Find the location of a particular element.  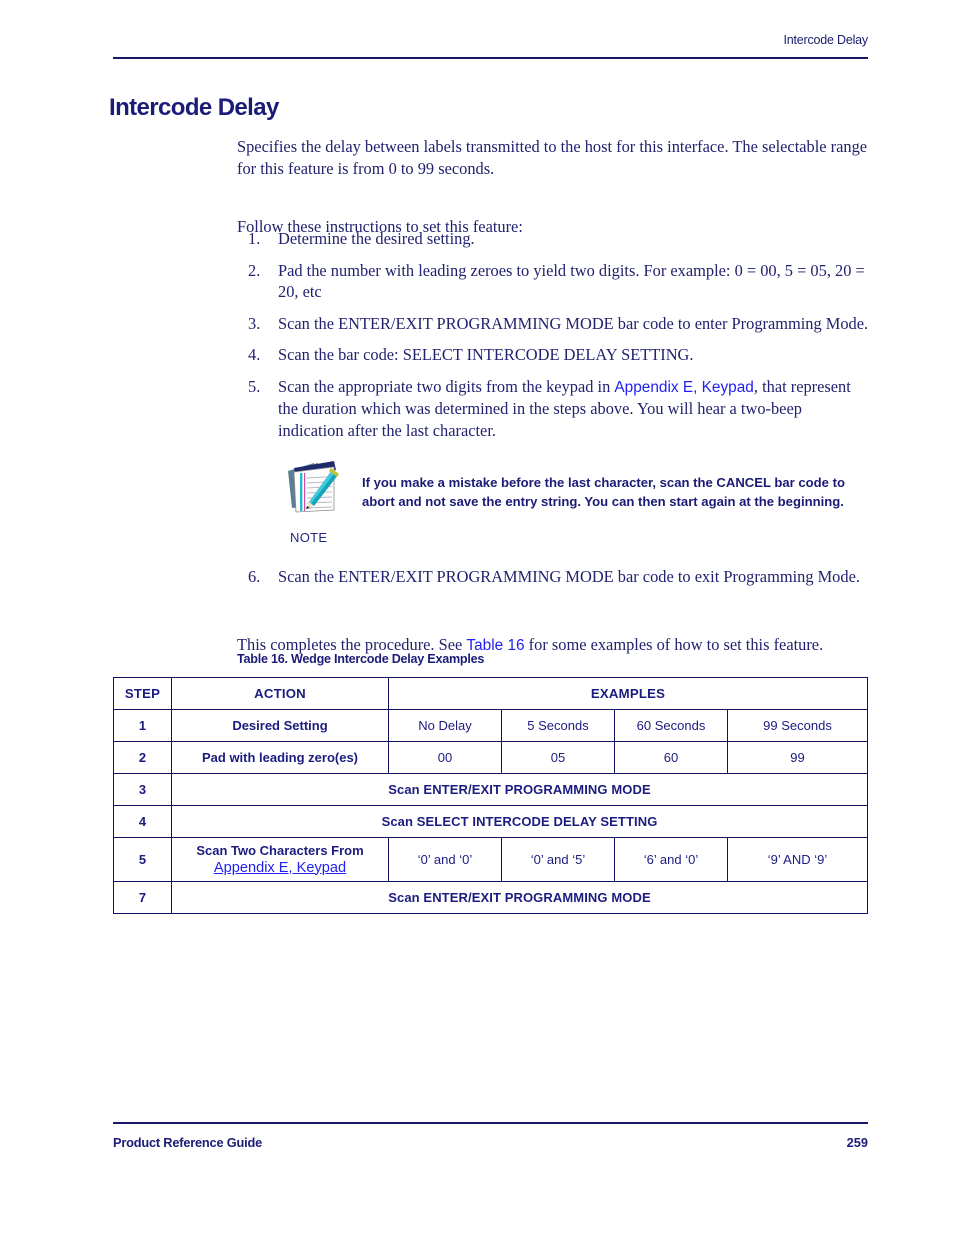

cell-example: 05 is located at coordinates (558, 757).